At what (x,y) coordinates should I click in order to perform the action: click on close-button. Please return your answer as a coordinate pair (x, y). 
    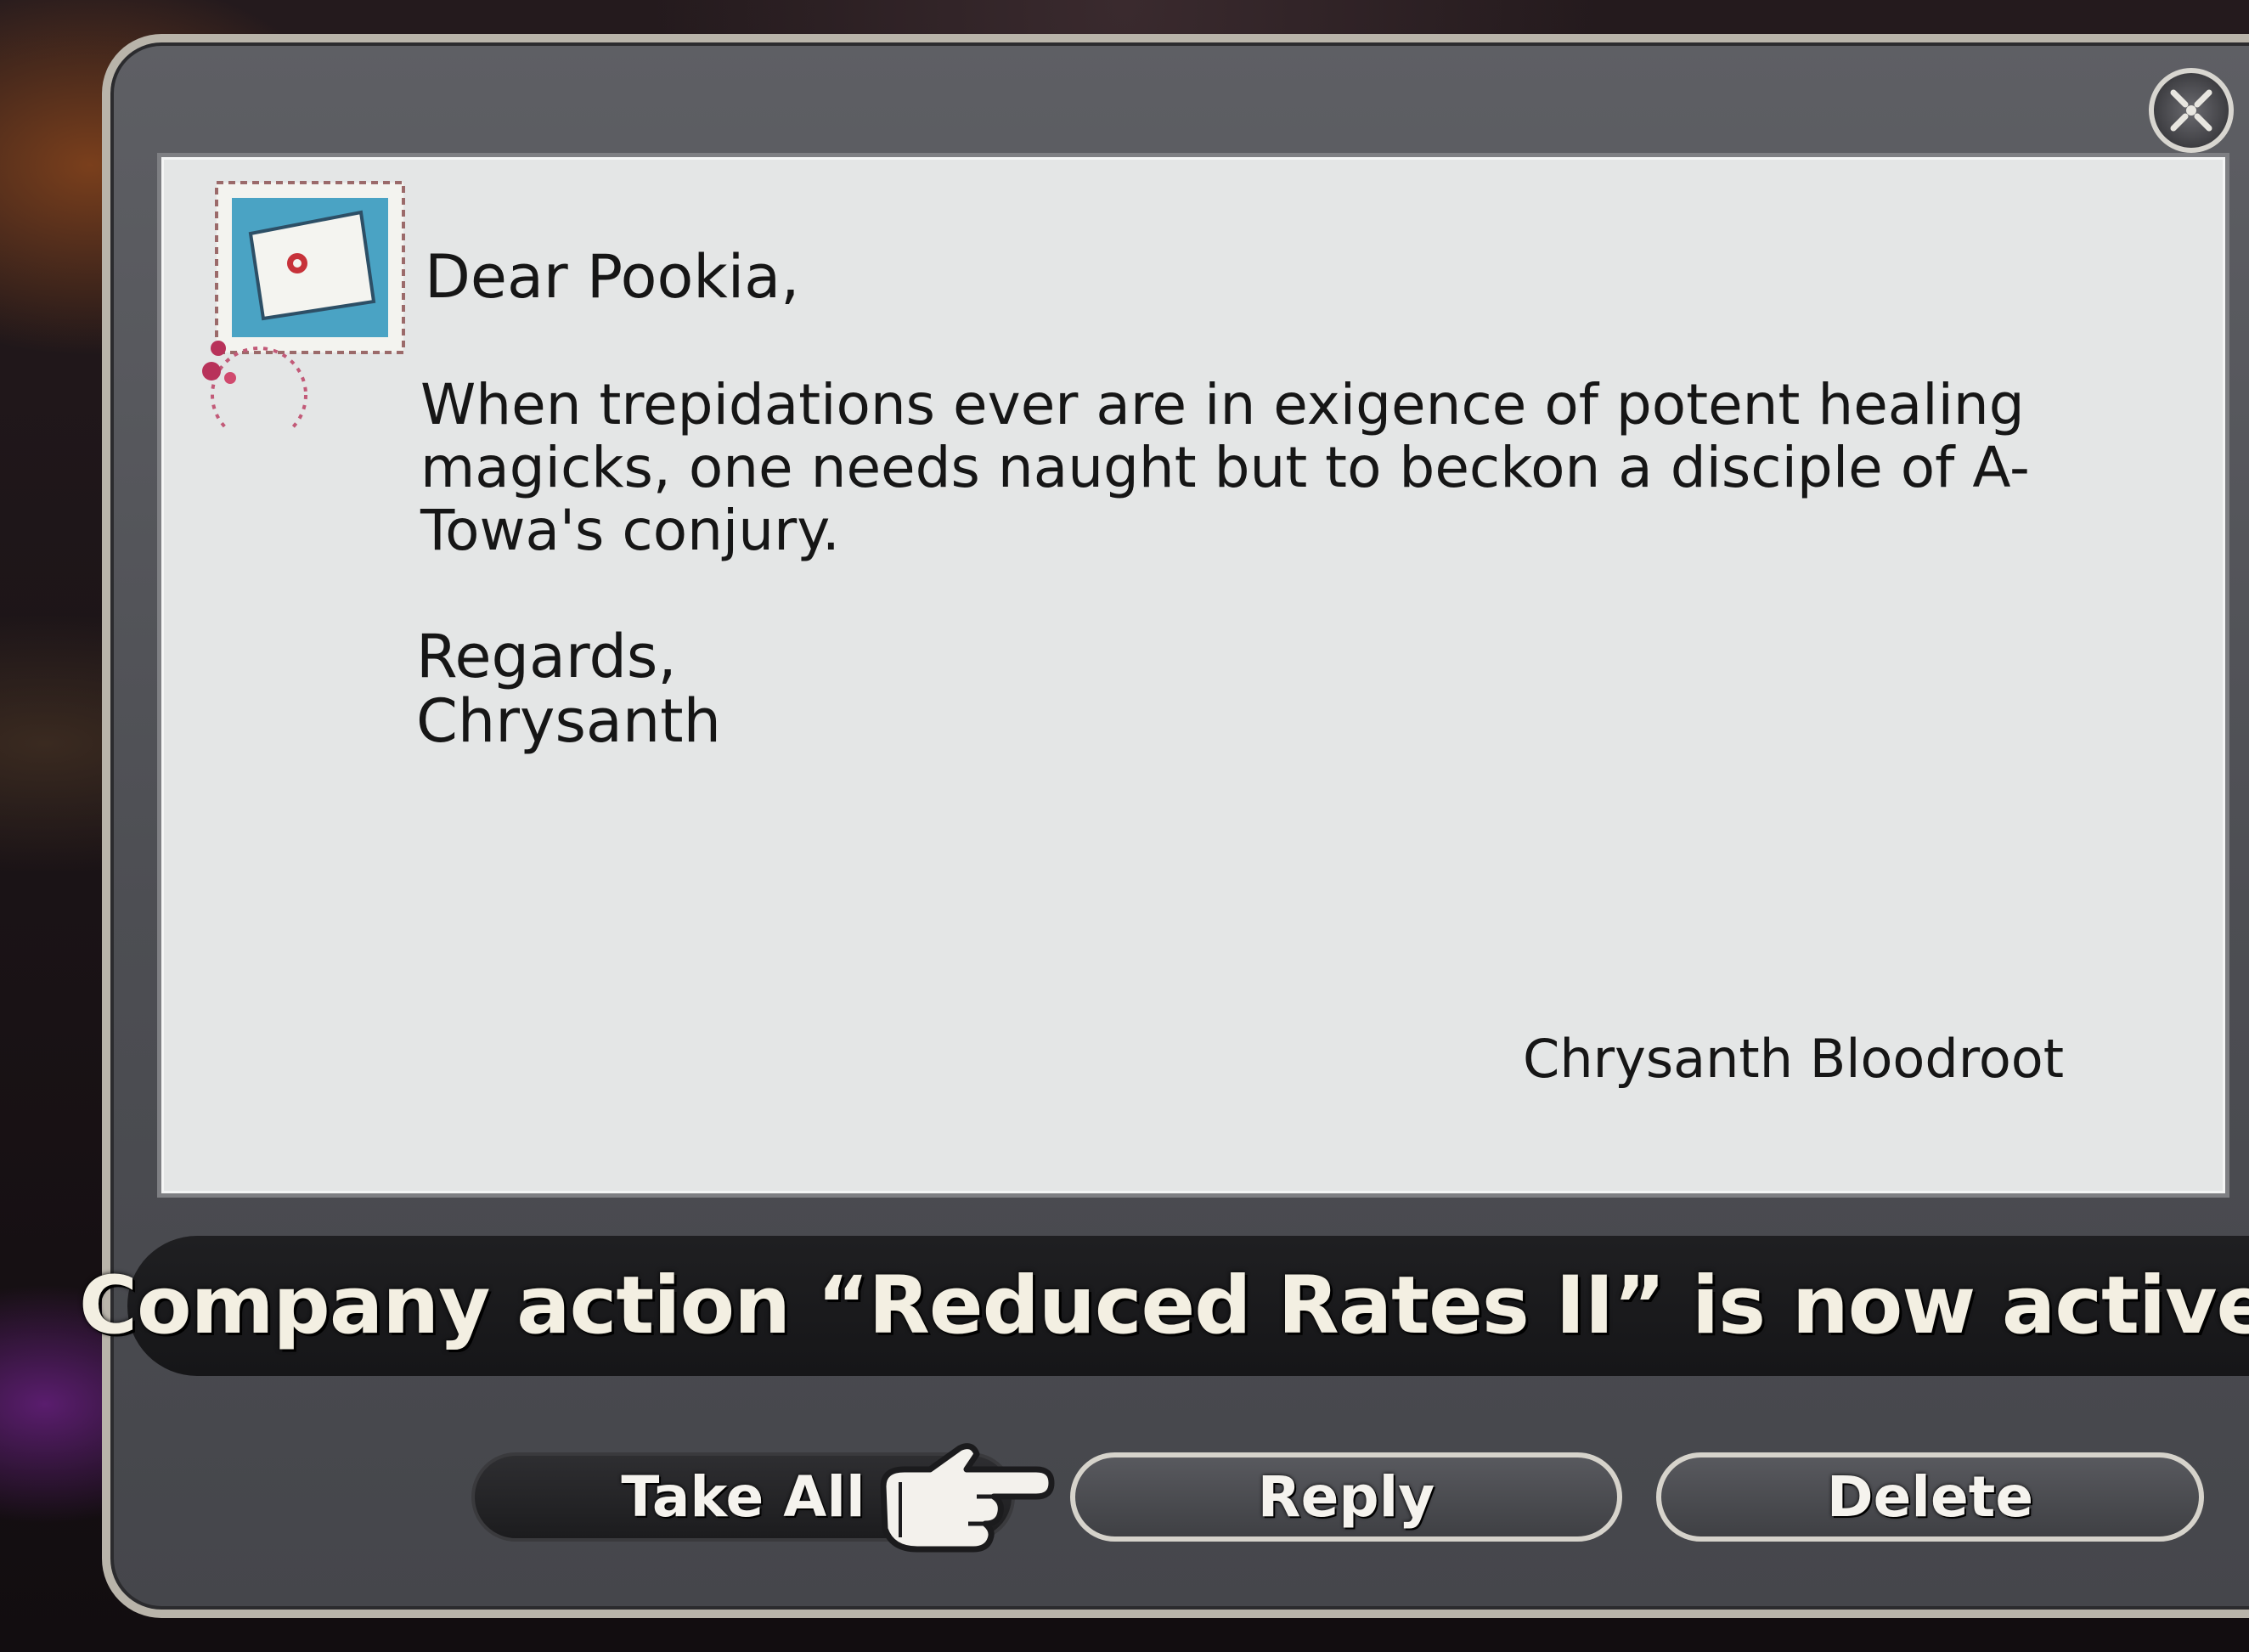
    Looking at the image, I should click on (2191, 110).